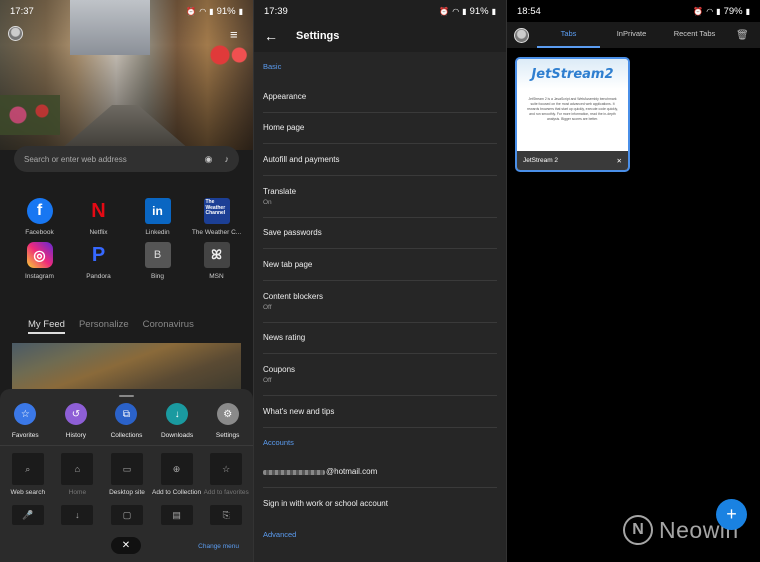  Describe the element at coordinates (46, 326) in the screenshot. I see `feed-tab-my-feed: My Feed` at that location.